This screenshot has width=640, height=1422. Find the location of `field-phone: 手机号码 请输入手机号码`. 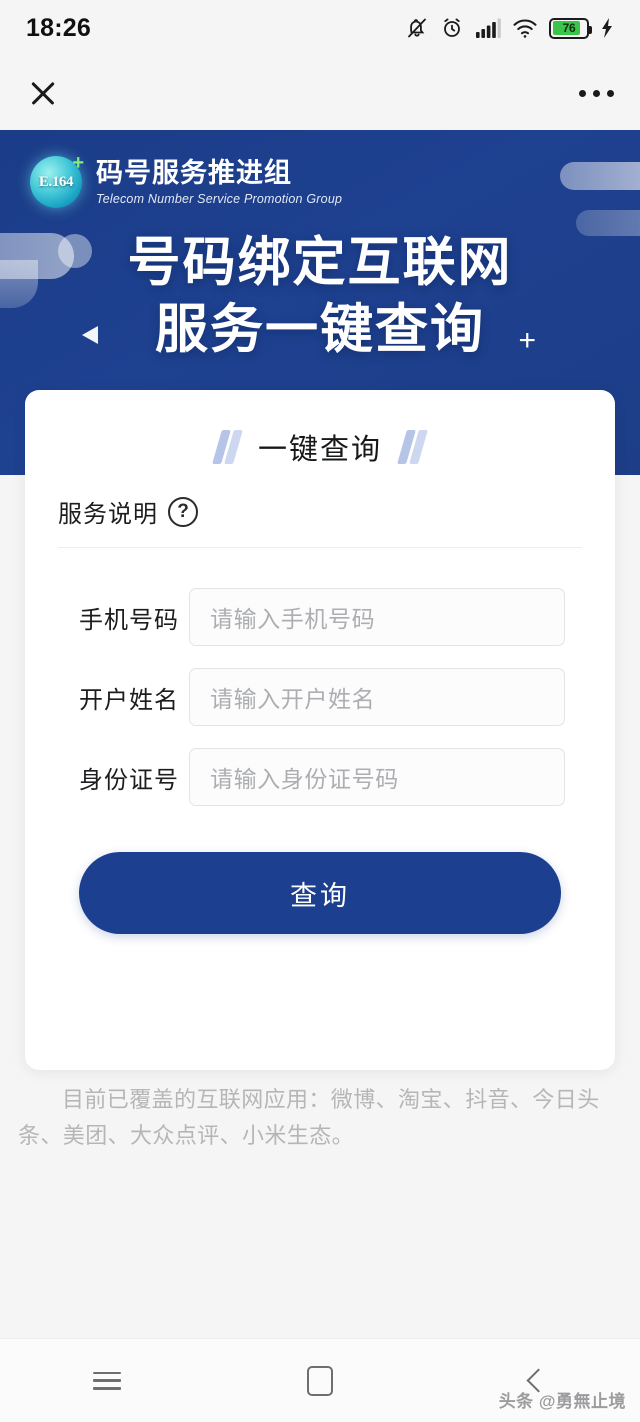

field-phone: 手机号码 请输入手机号码 is located at coordinates (320, 617).